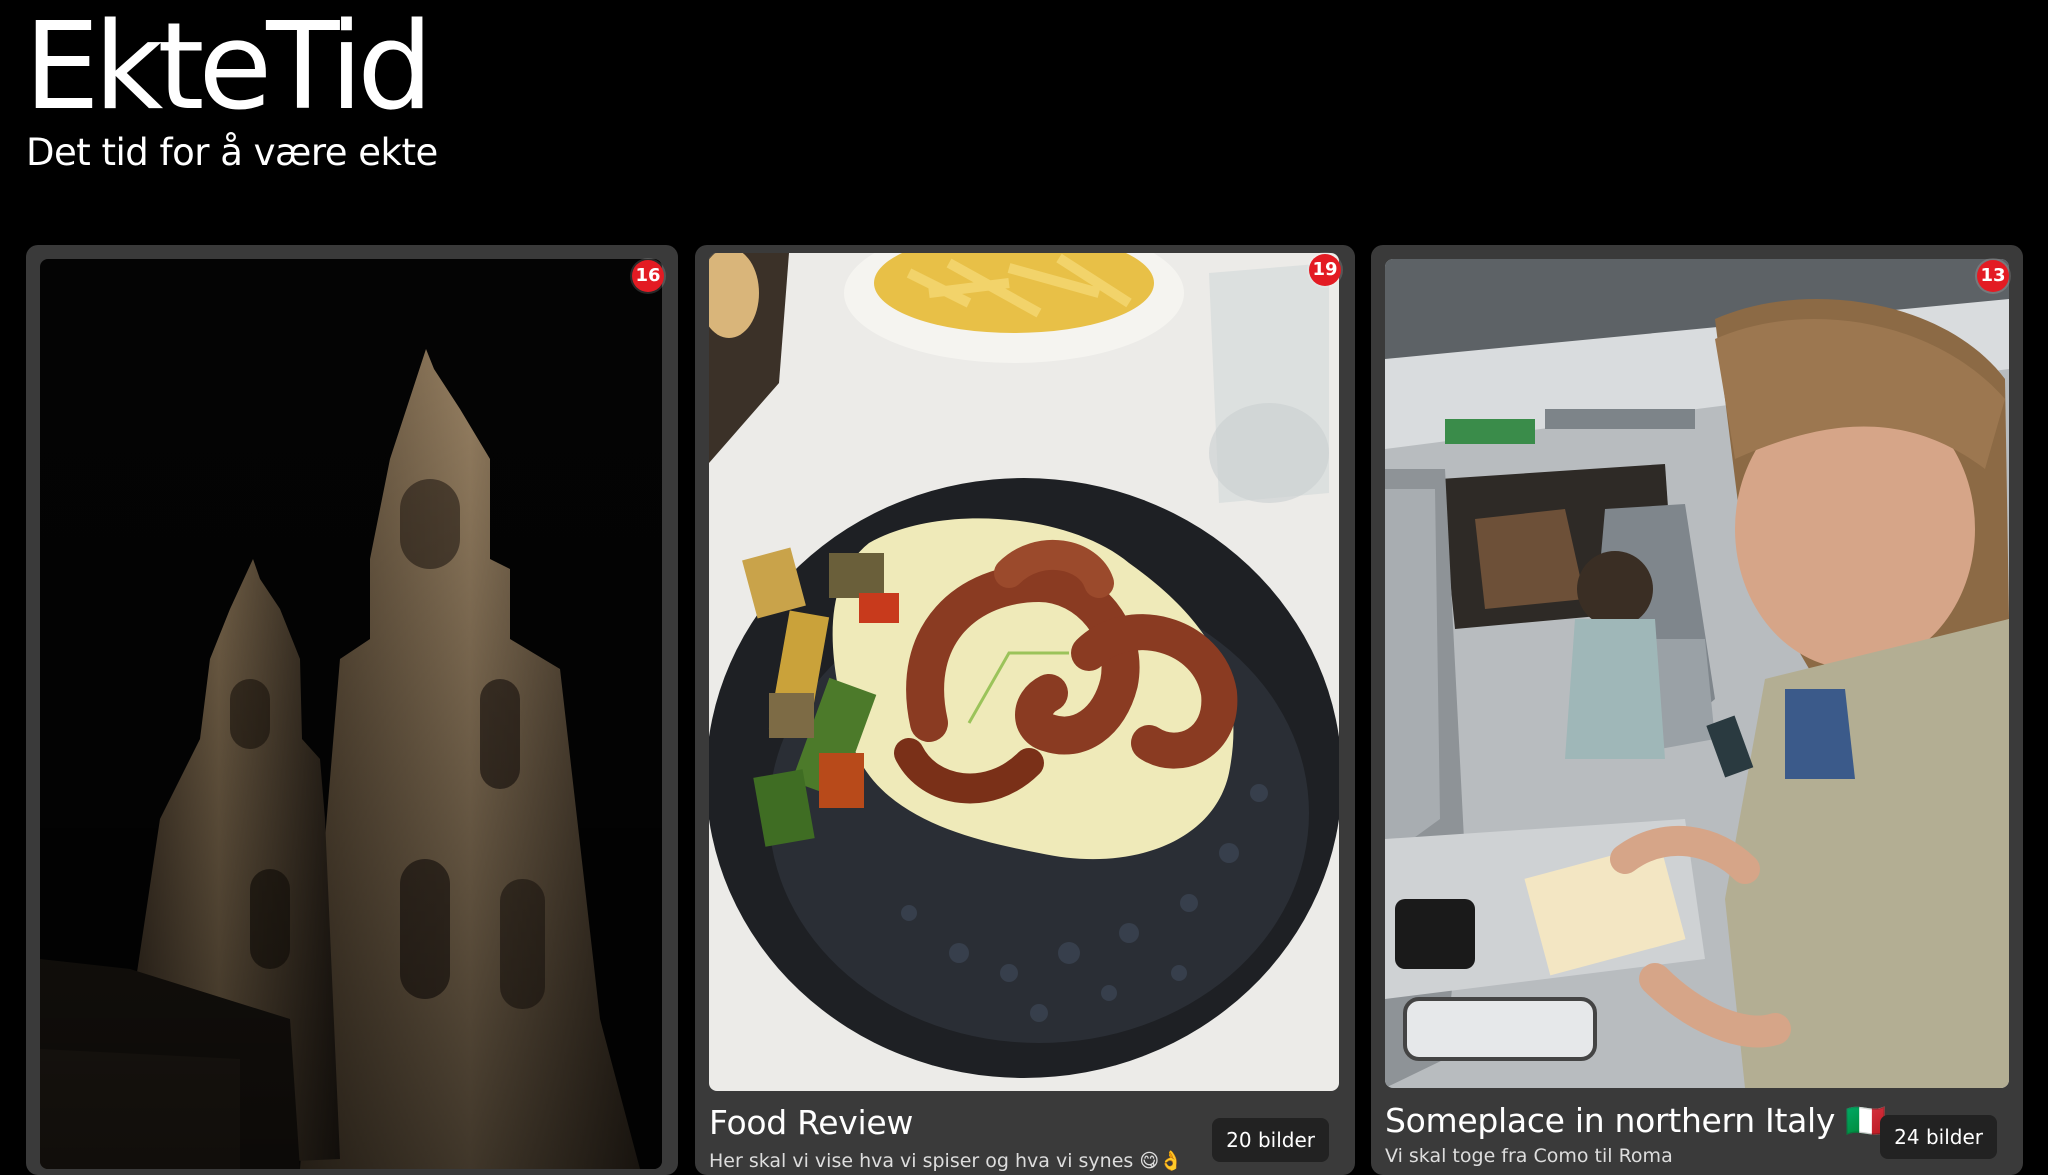 This screenshot has height=1175, width=2048. I want to click on app-title: EkteTid, so click(228, 68).